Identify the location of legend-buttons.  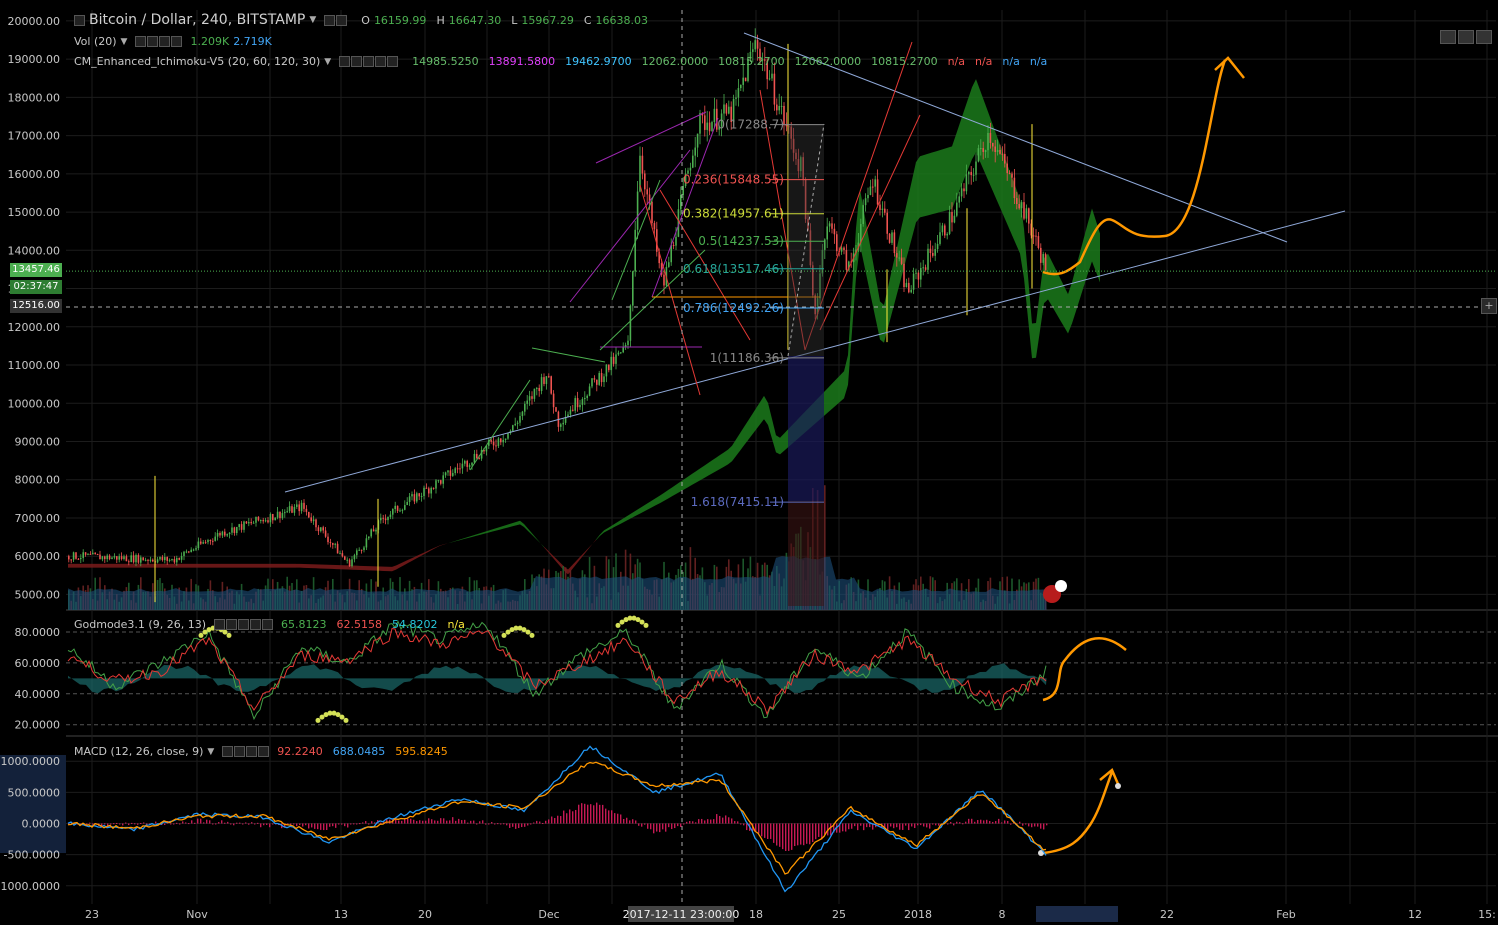
(336, 20).